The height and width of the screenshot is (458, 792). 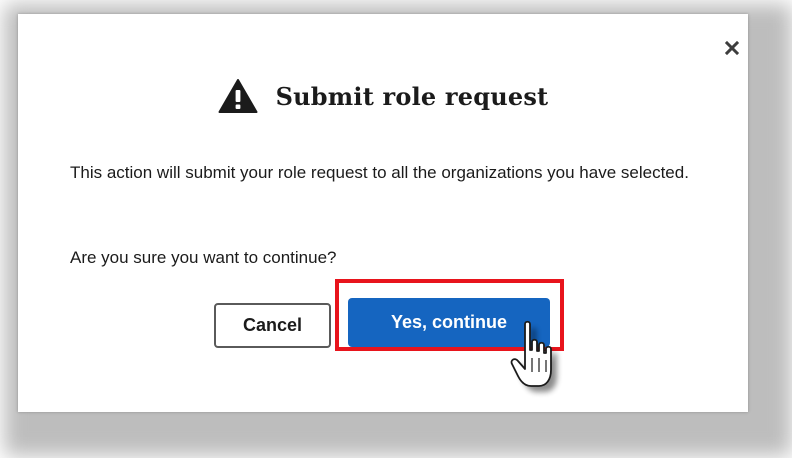 I want to click on dialog-question-text: Are you sure you want to continue?, so click(x=203, y=257).